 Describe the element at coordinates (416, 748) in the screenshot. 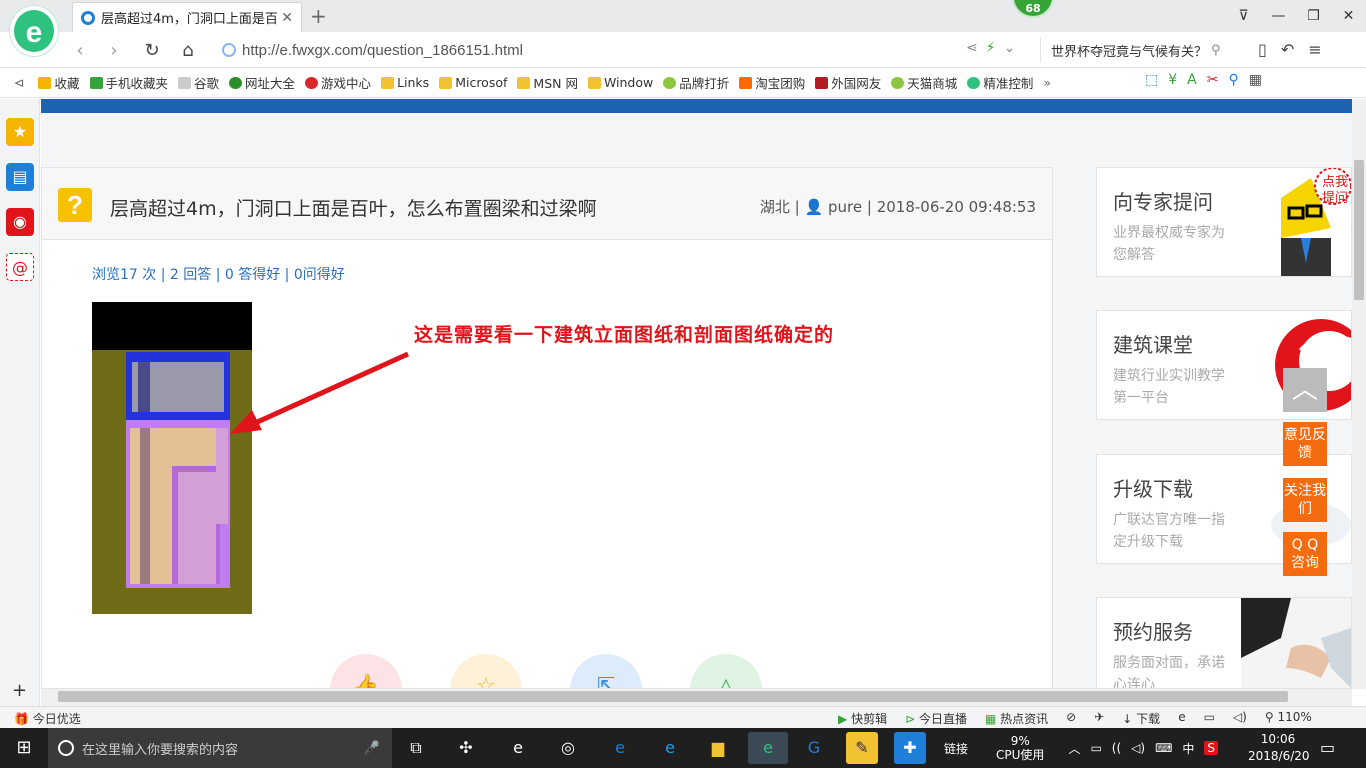

I see `task-view-icon: ⧉` at that location.